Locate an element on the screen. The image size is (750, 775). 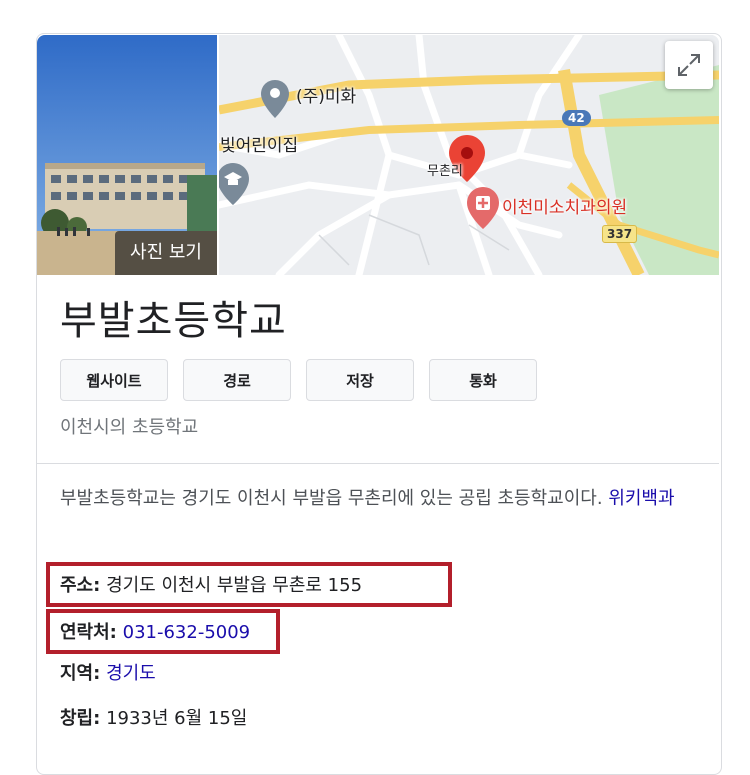
map-label-daycare: 빛어린이집 is located at coordinates (259, 146).